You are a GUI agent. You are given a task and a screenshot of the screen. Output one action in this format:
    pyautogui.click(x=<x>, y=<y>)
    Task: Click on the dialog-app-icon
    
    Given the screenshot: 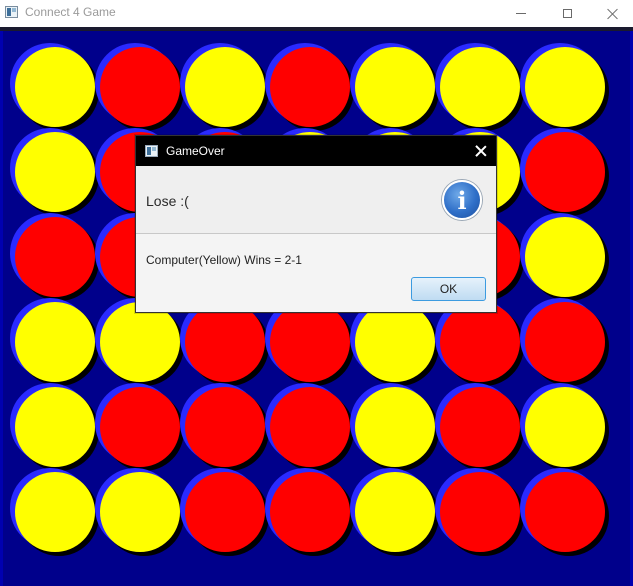 What is the action you would take?
    pyautogui.click(x=151, y=151)
    